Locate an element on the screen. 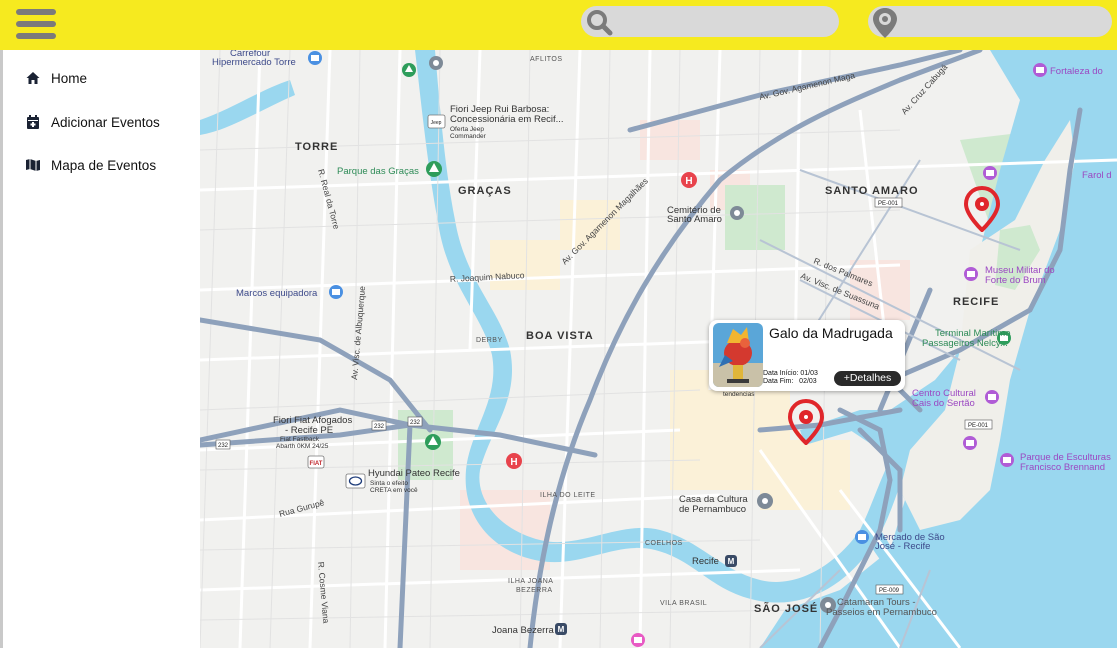  map-label: Cais do Sertão is located at coordinates (943, 403).